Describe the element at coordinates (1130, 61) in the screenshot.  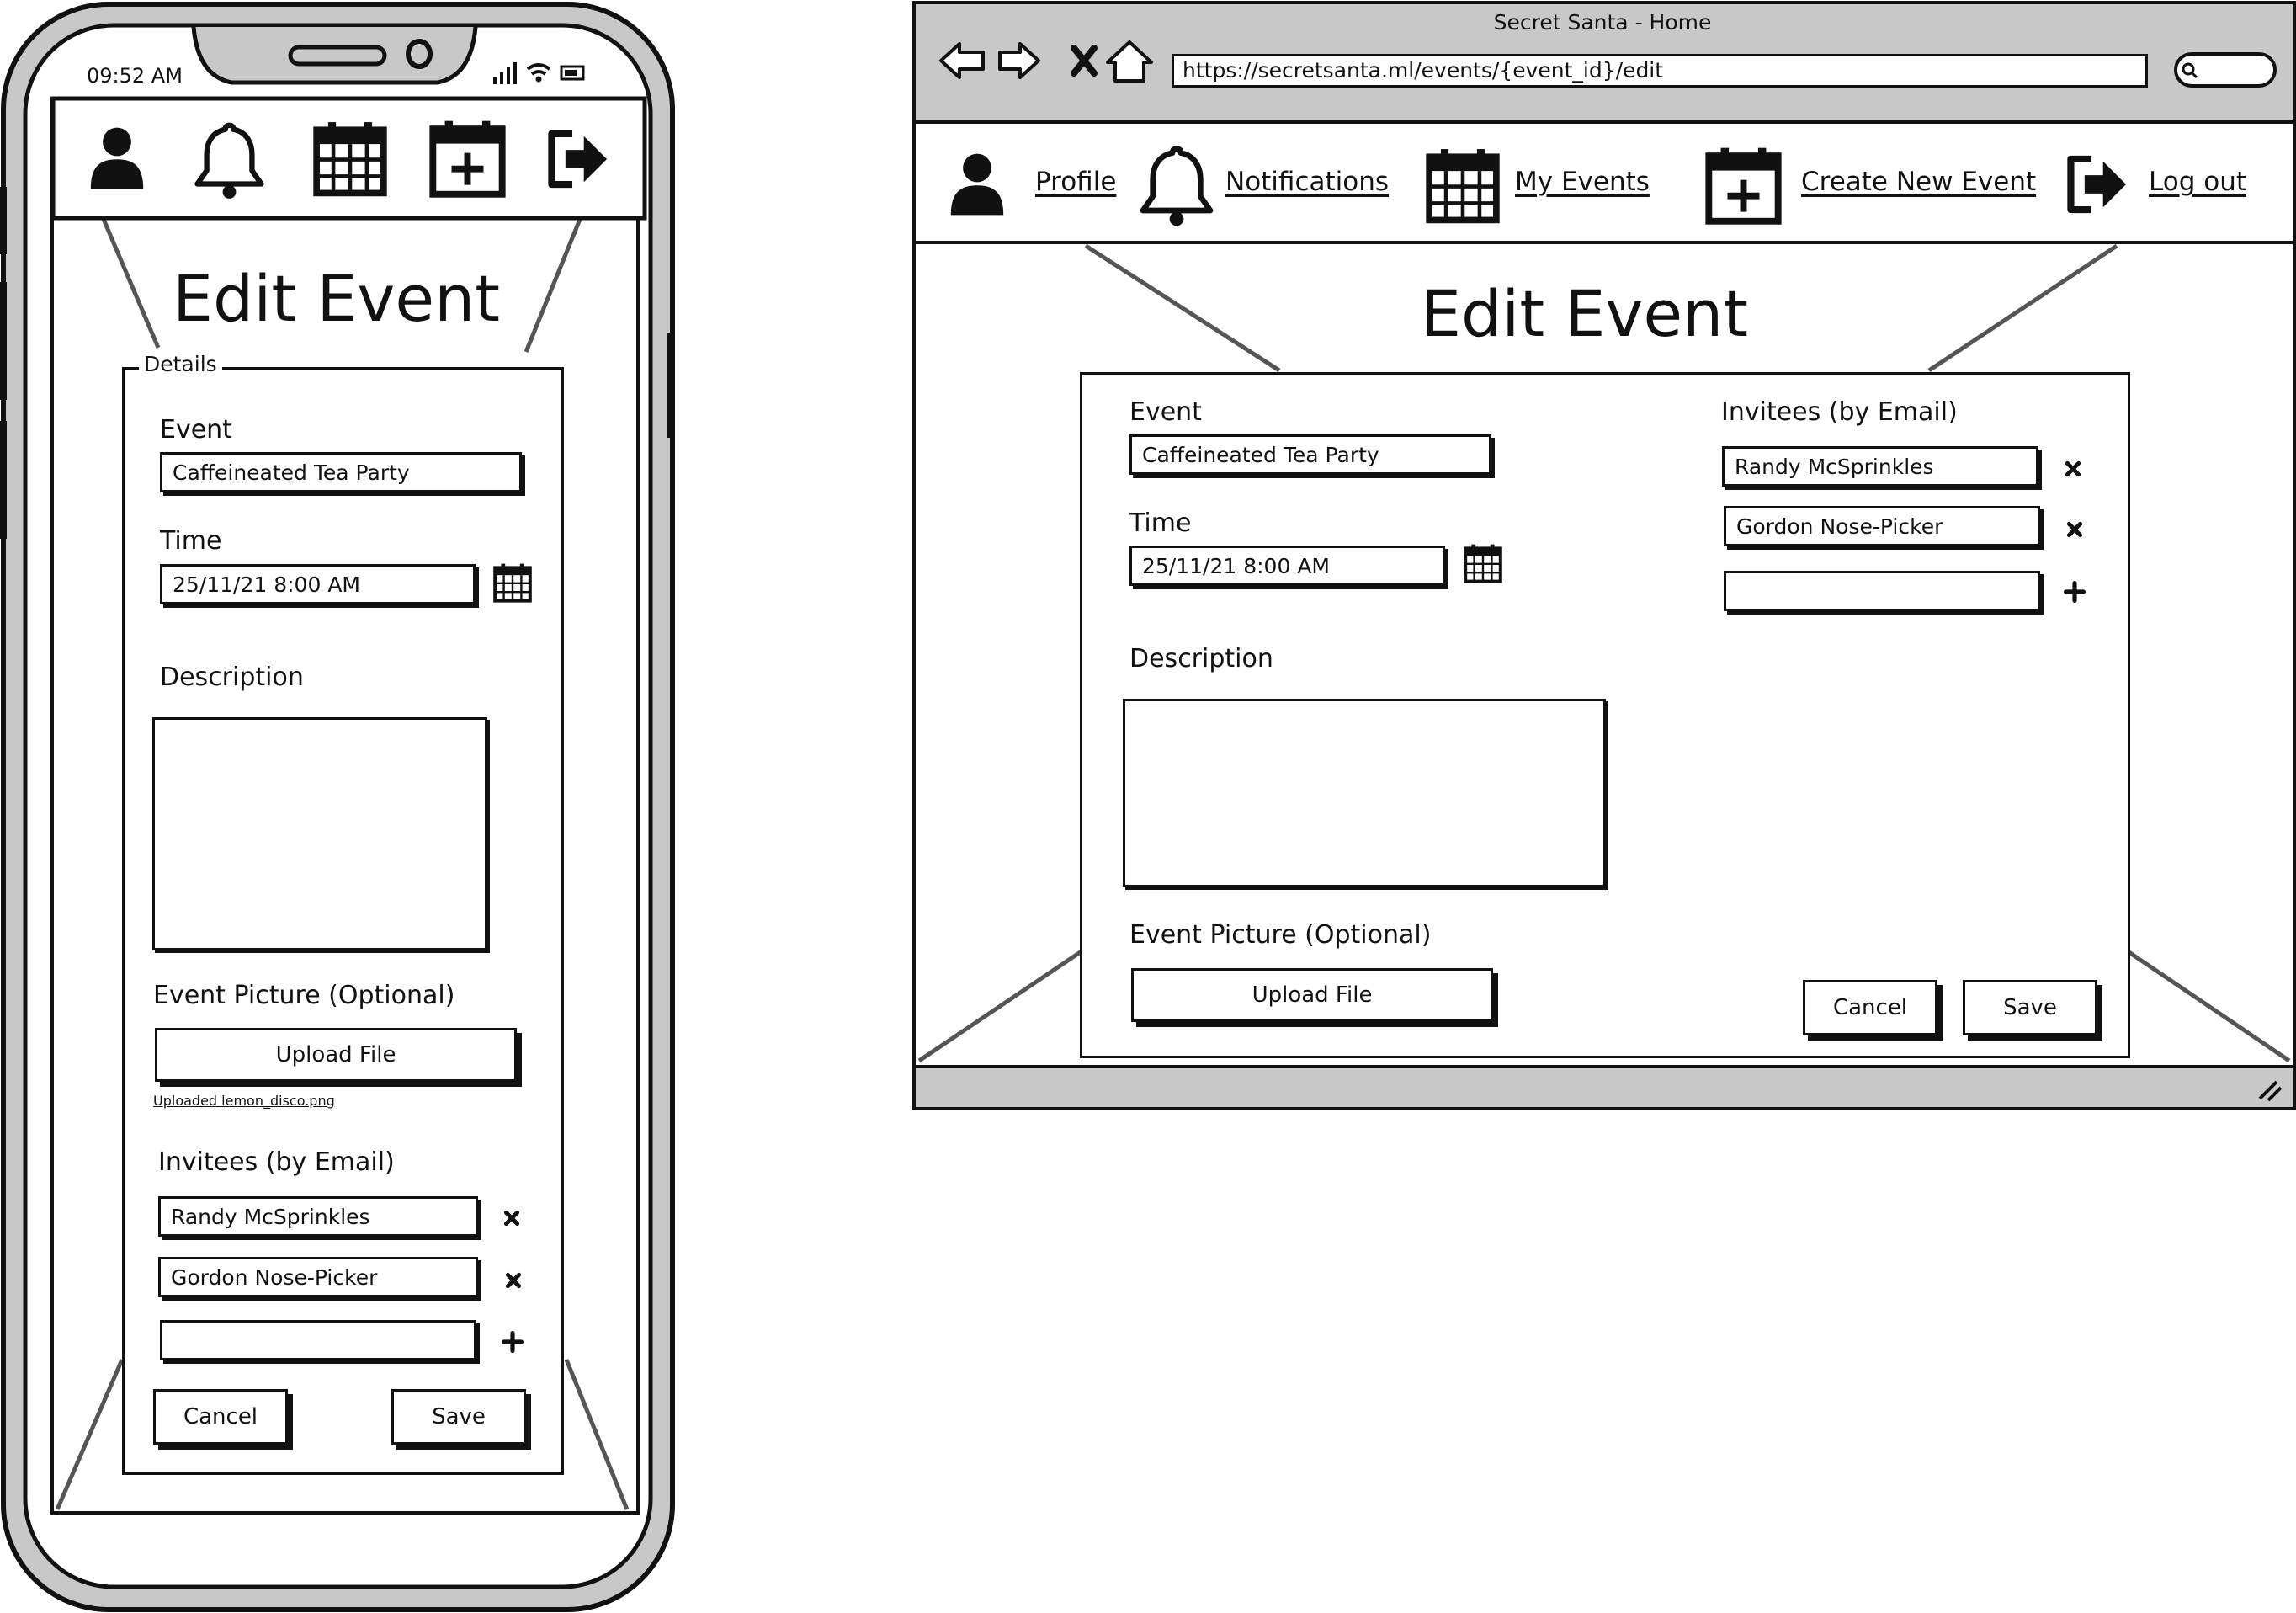
I see `home-button` at that location.